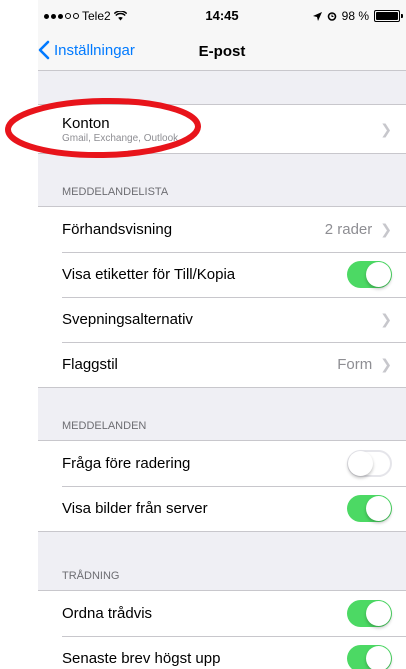 Image resolution: width=406 pixels, height=669 pixels. What do you see at coordinates (107, 613) in the screenshot?
I see `row-label: Ordna trådvis` at bounding box center [107, 613].